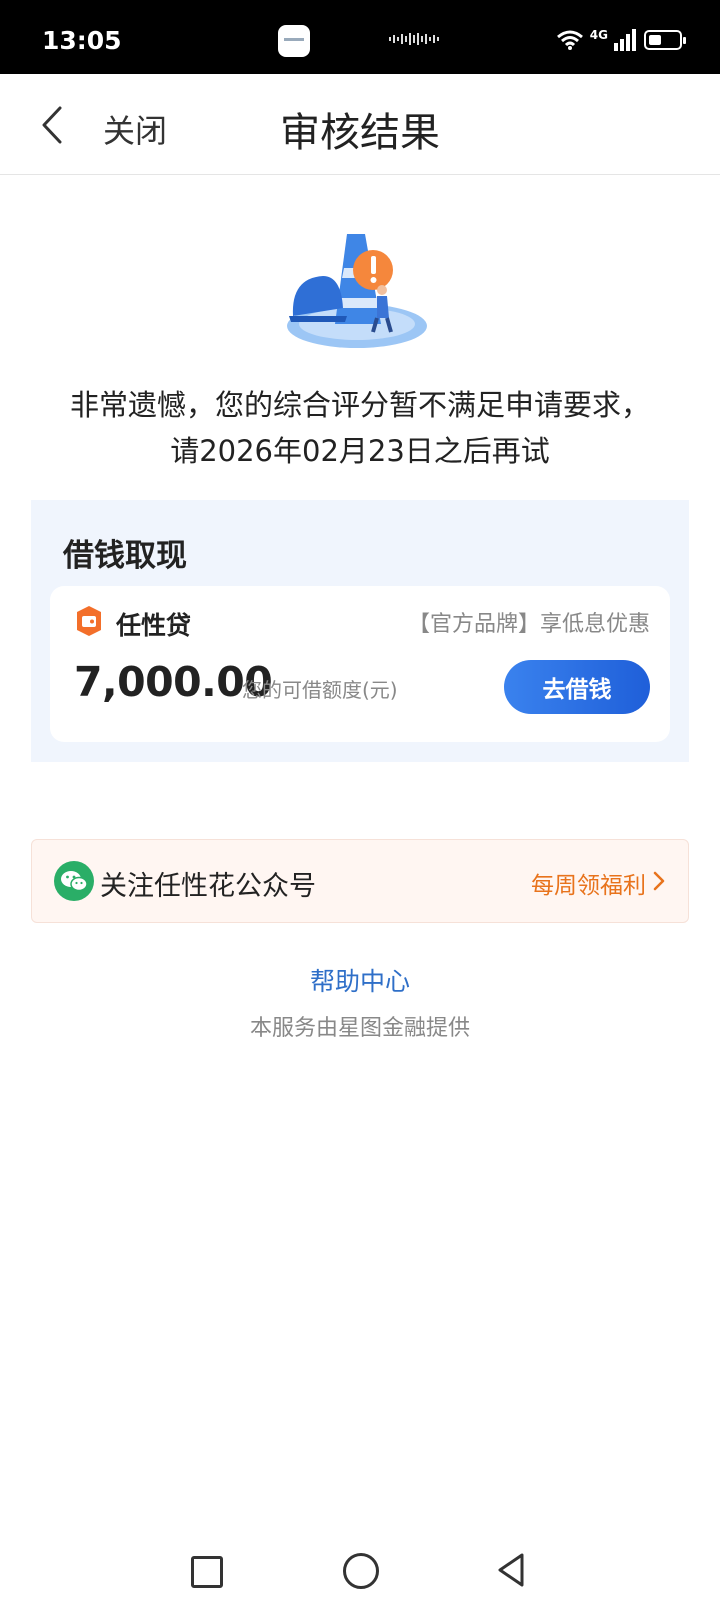 Image resolution: width=720 pixels, height=1610 pixels. I want to click on loan-section-title: 借钱取现, so click(125, 556).